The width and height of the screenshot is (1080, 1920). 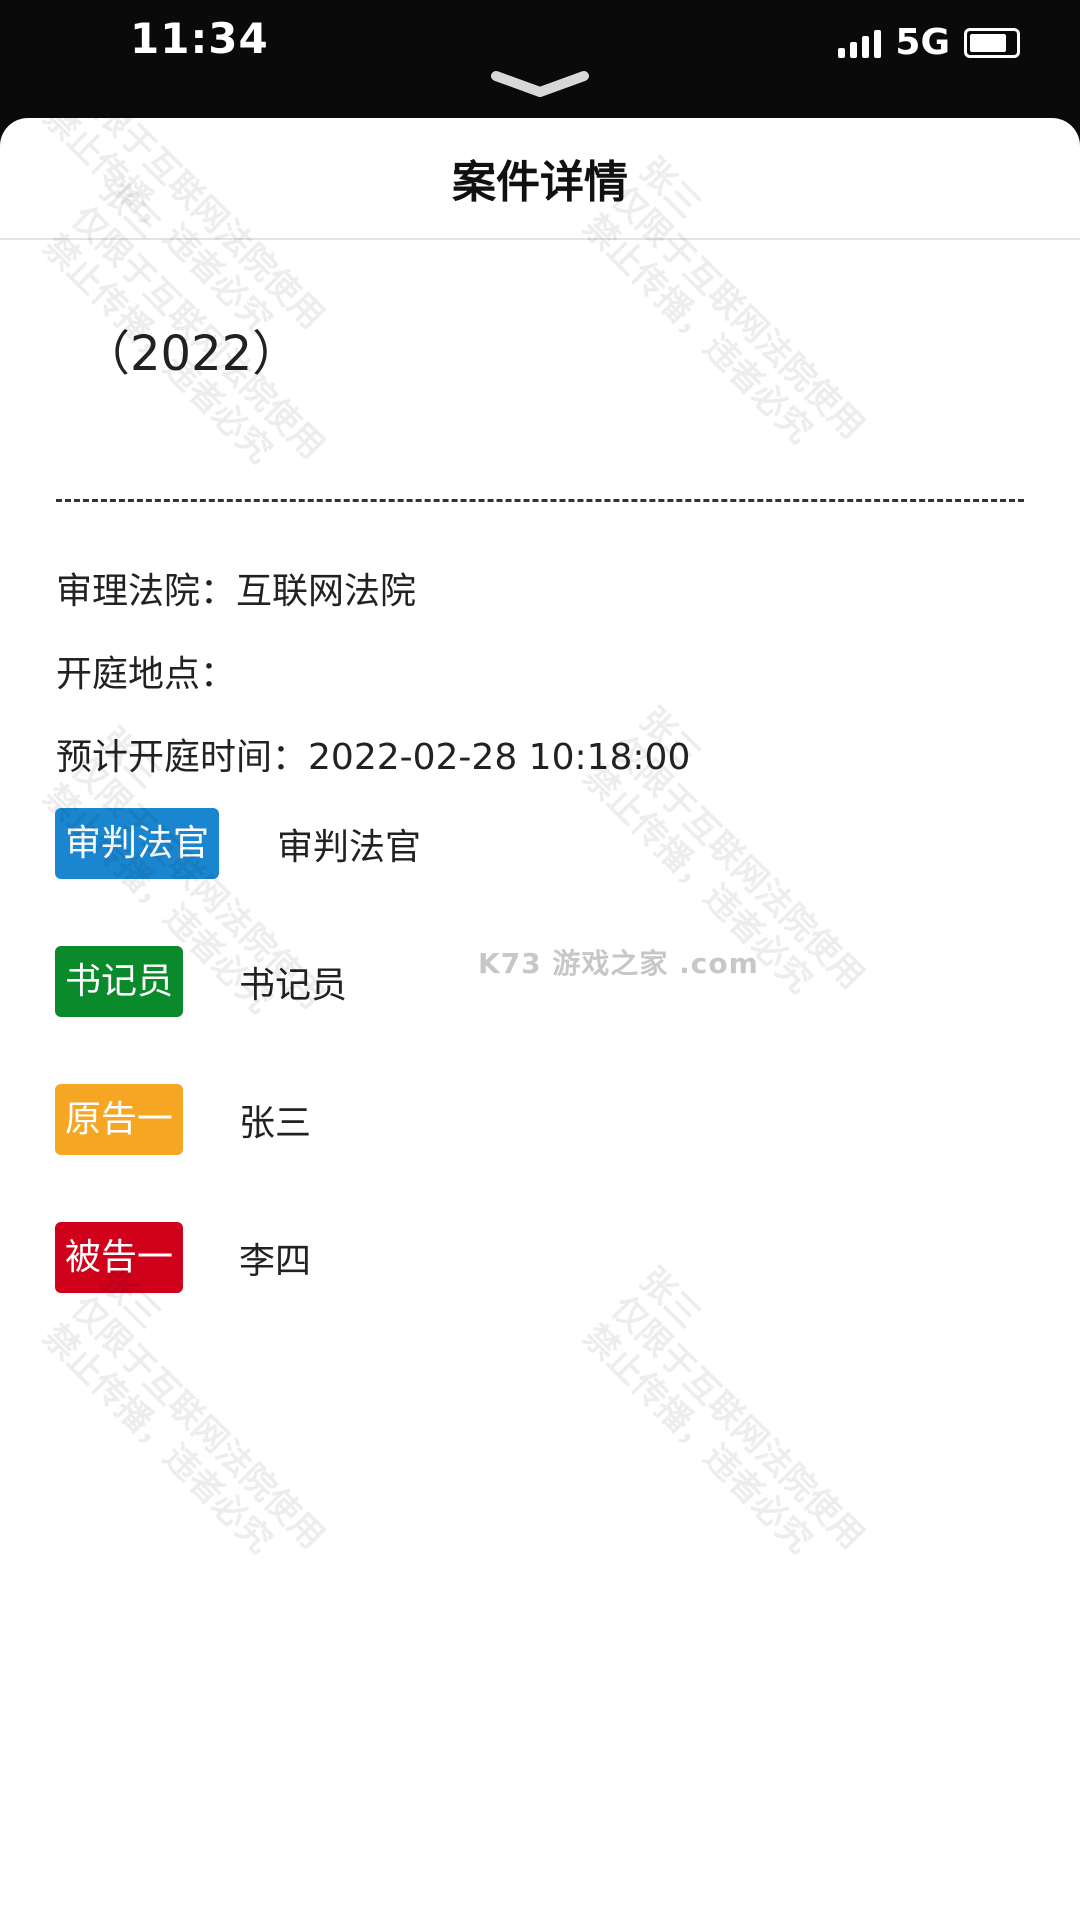 I want to click on court-value: 互联网法院, so click(x=326, y=591).